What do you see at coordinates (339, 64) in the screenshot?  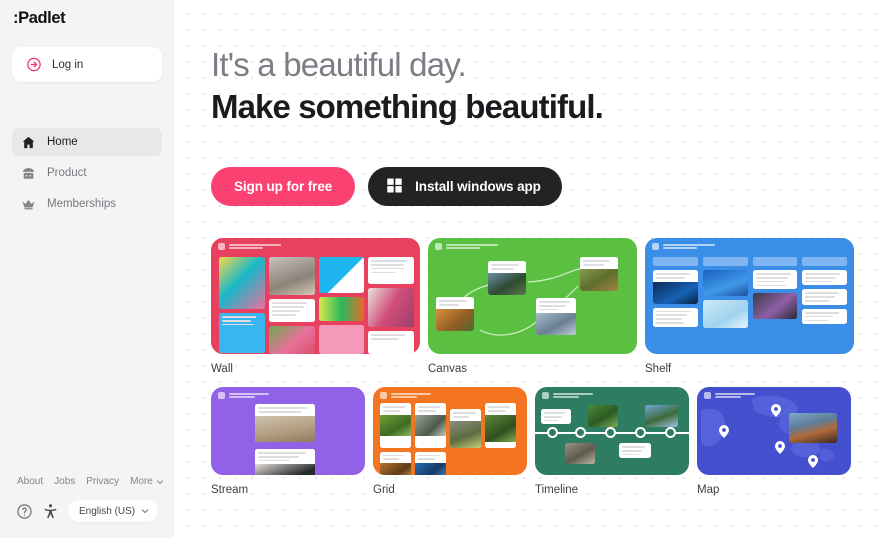 I see `hero-heading-line1: It's a beautiful day.` at bounding box center [339, 64].